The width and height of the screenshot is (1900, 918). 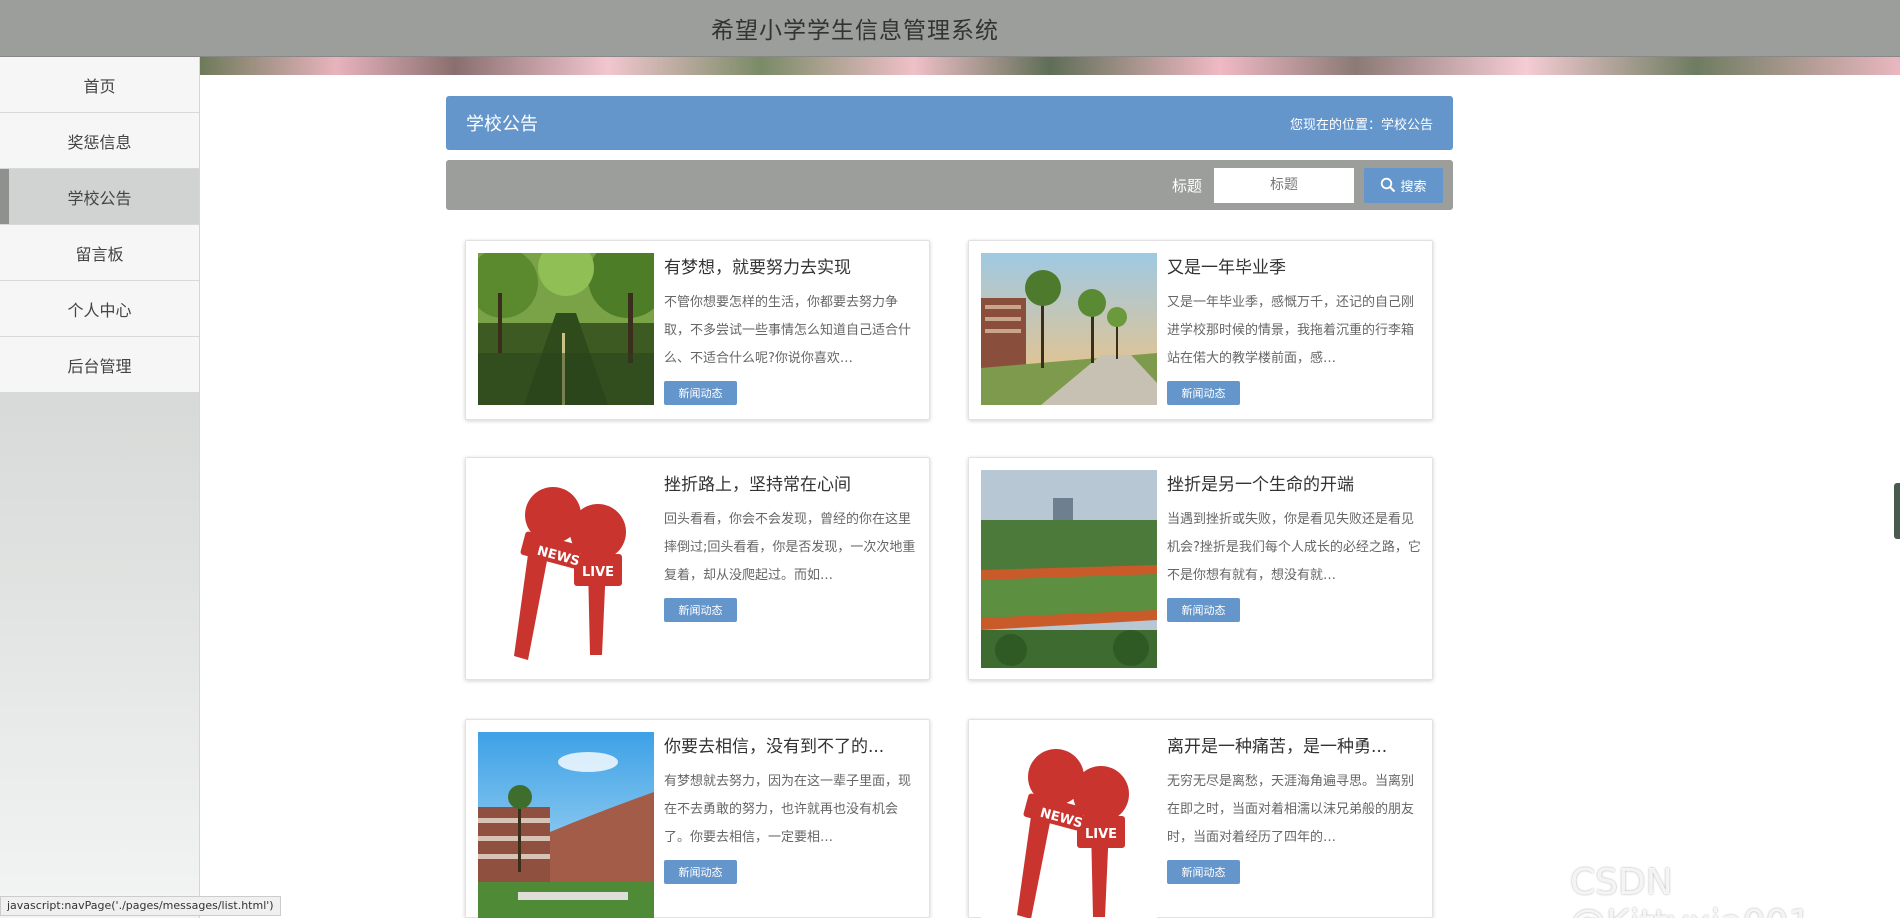 What do you see at coordinates (1296, 482) in the screenshot?
I see `card-title: 挫折是另一个生命的开端` at bounding box center [1296, 482].